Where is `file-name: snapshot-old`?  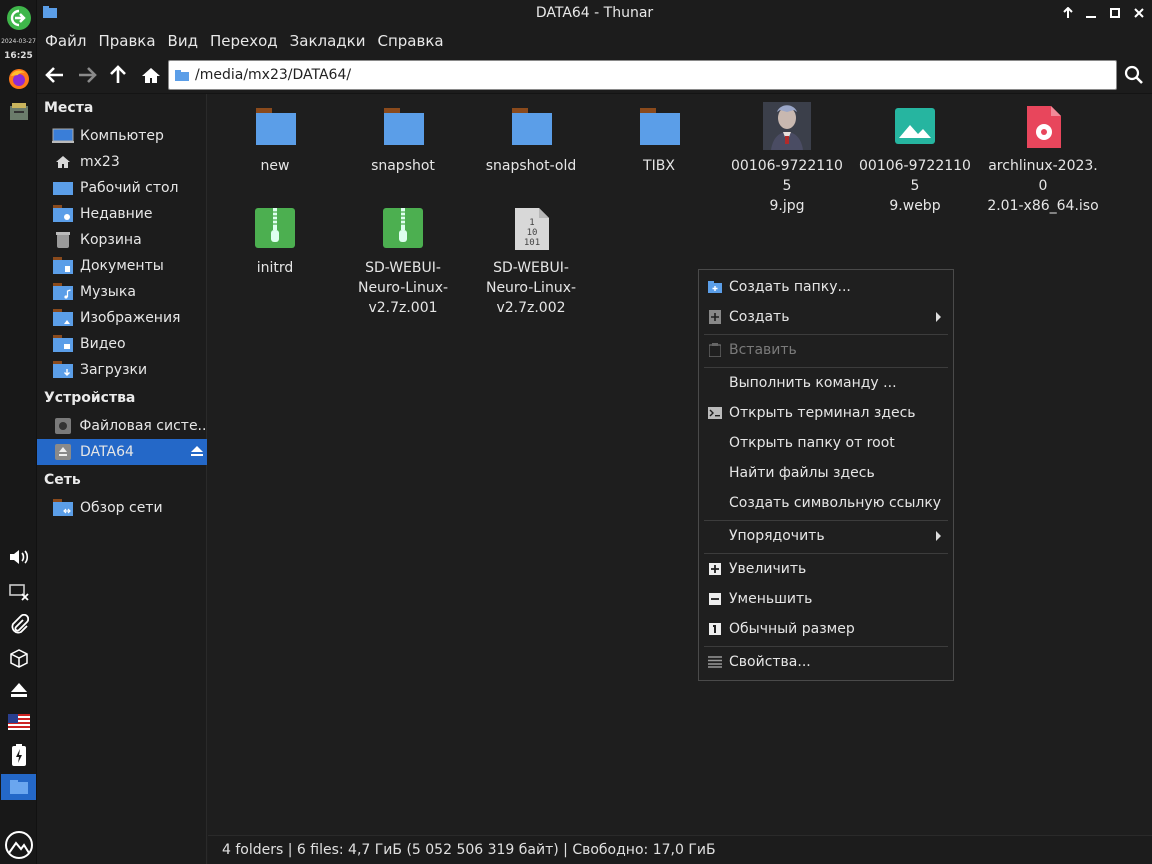 file-name: snapshot-old is located at coordinates (531, 166).